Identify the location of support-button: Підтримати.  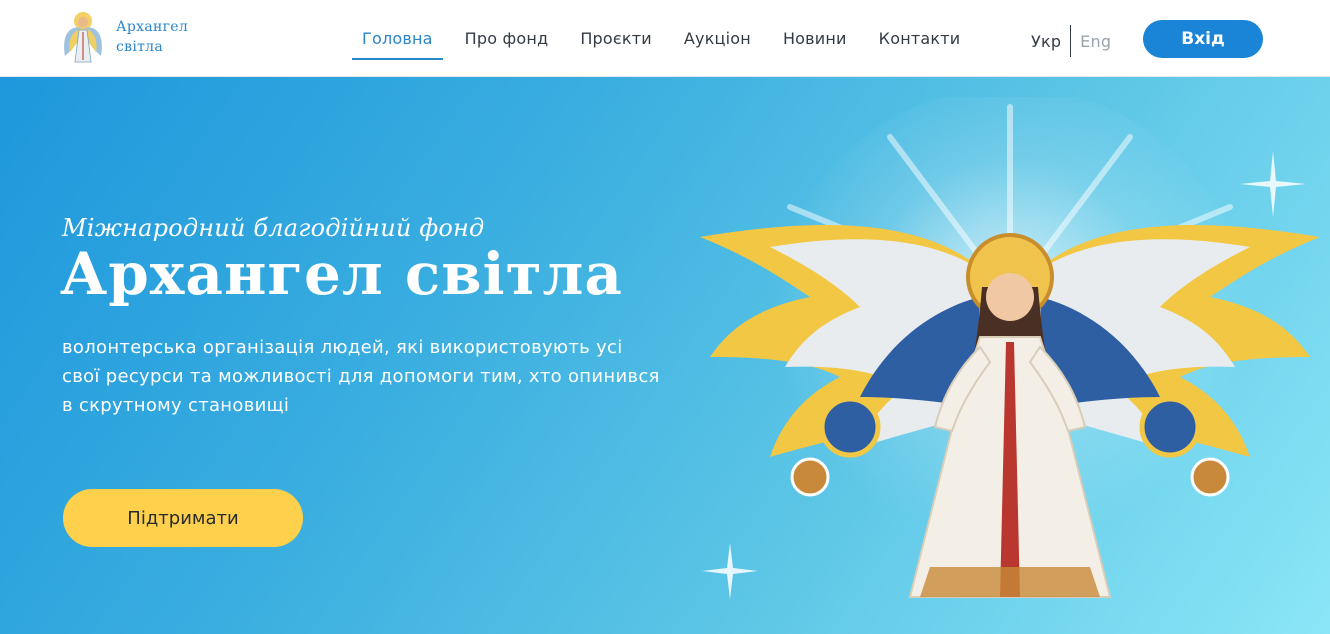
(183, 518).